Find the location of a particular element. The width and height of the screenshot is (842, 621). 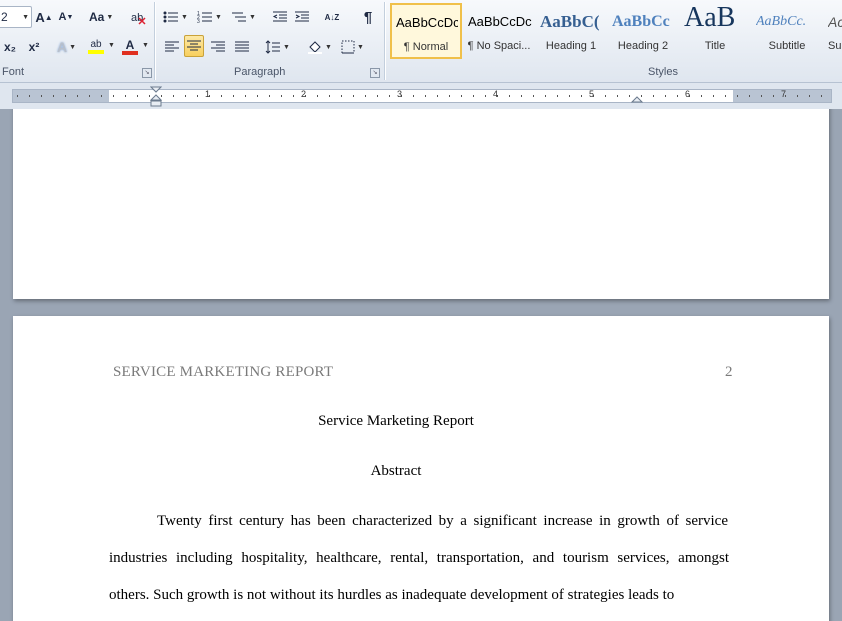

horizontal-ruler: 1 2 3 4 5 6 7 is located at coordinates (422, 96).